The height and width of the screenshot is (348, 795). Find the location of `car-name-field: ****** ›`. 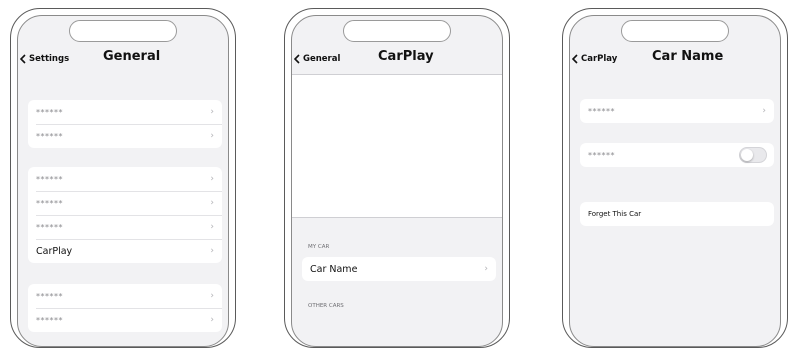

car-name-field: ****** › is located at coordinates (677, 111).